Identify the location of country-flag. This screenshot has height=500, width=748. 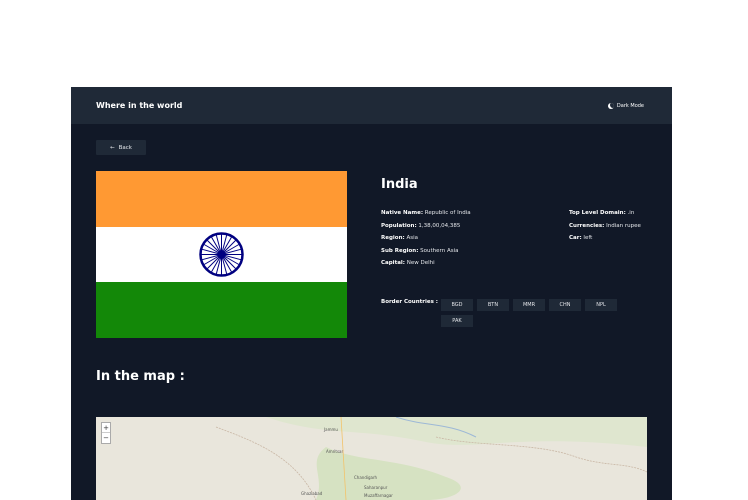
(221, 254).